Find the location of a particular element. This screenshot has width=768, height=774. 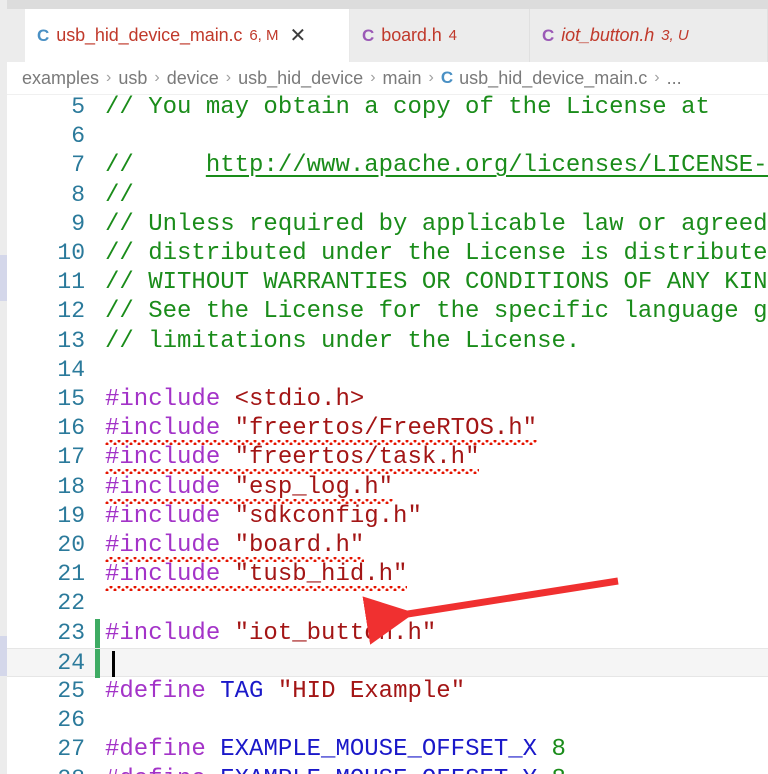

git-change-gutter-marker is located at coordinates (97, 663).